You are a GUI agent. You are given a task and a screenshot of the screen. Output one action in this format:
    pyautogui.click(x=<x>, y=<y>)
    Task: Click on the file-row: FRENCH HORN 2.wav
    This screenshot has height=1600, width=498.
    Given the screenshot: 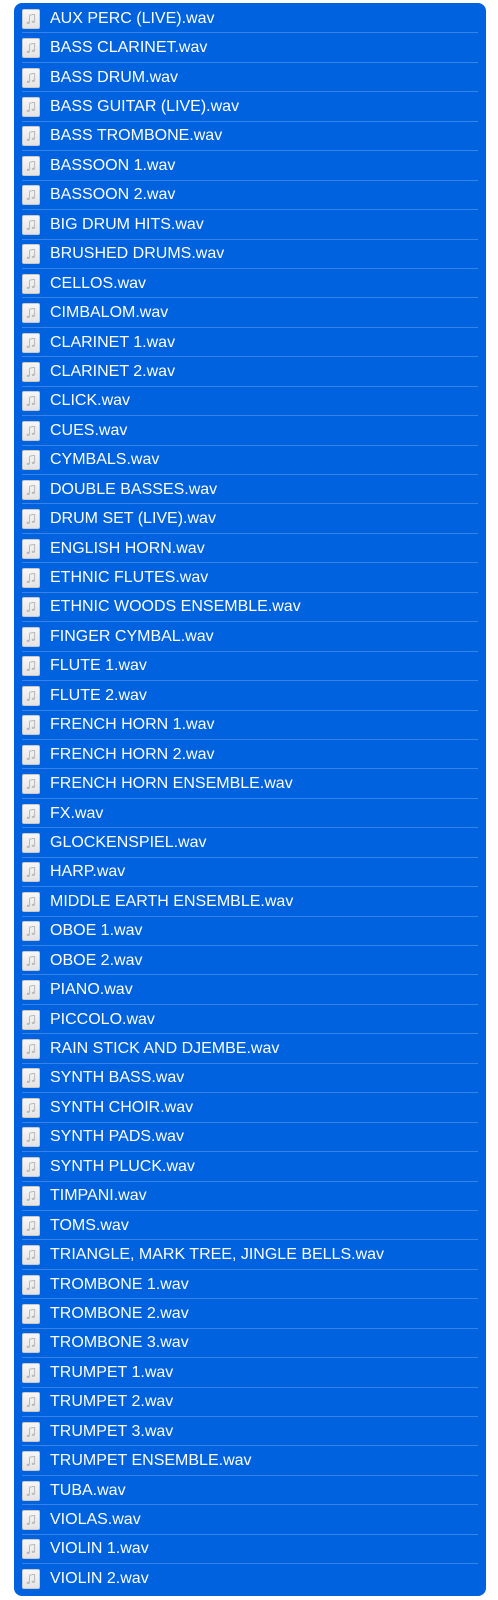 What is the action you would take?
    pyautogui.click(x=250, y=755)
    